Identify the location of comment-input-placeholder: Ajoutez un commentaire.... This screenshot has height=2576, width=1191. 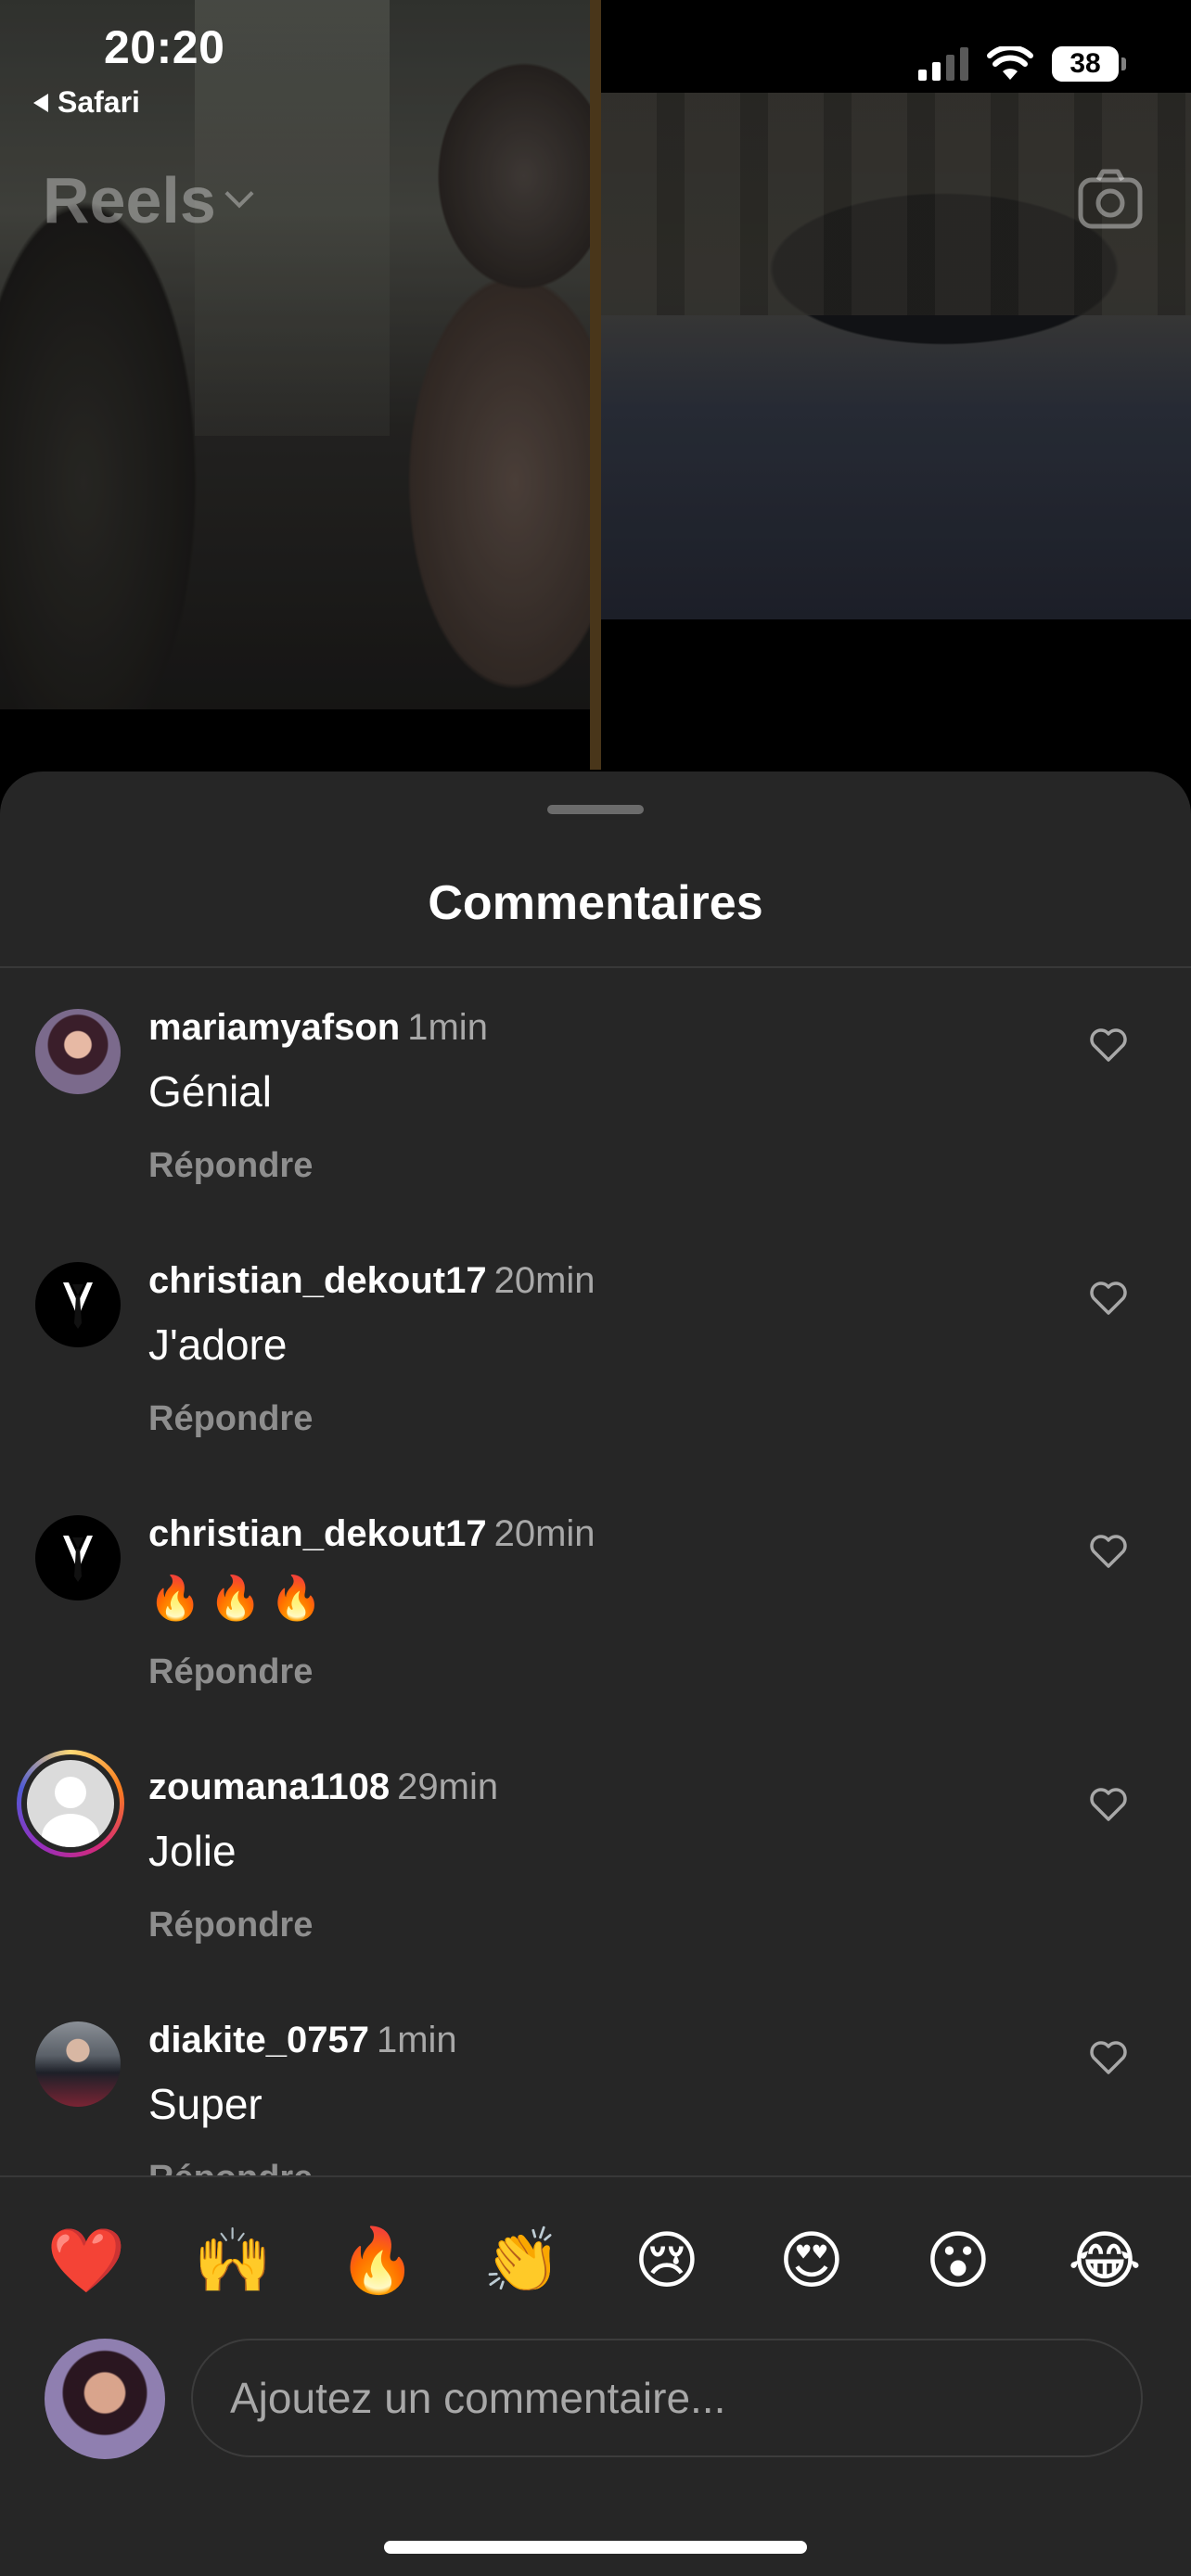
(478, 2398).